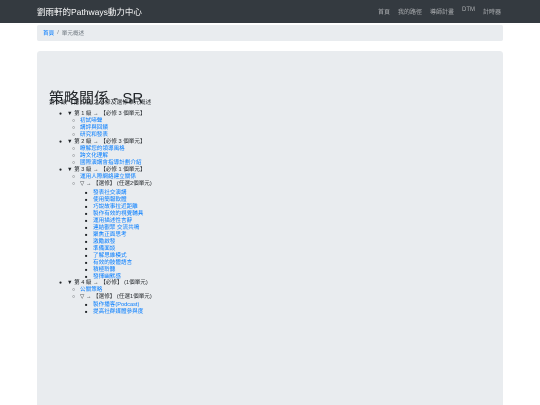 Image resolution: width=540 pixels, height=405 pixels. I want to click on breadcrumb-home-link: 首頁, so click(48, 33).